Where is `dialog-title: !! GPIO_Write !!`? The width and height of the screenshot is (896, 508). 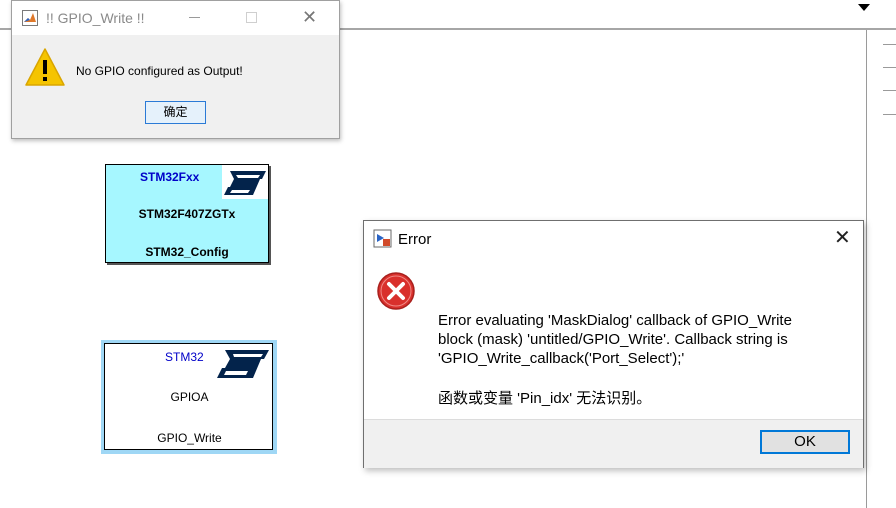
dialog-title: !! GPIO_Write !! is located at coordinates (95, 18).